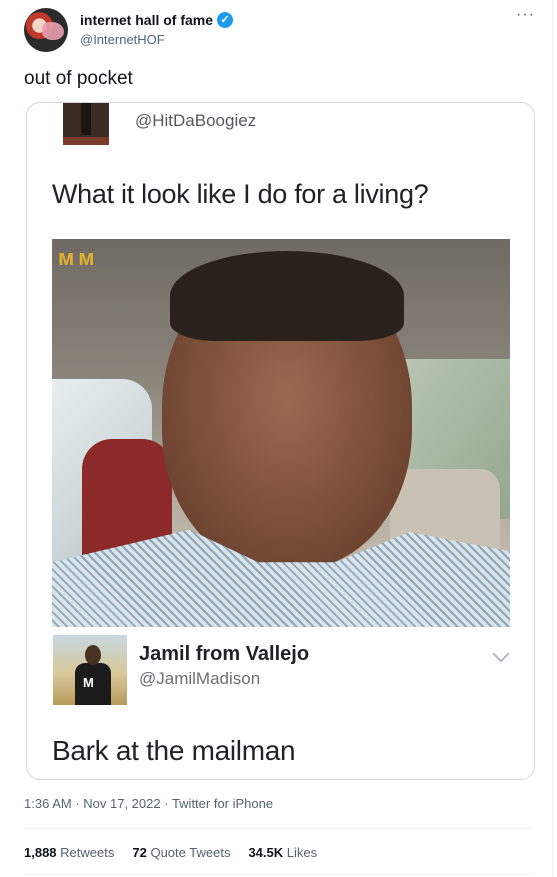 Image resolution: width=557 pixels, height=877 pixels. I want to click on author-name: internet hall of fame, so click(146, 20).